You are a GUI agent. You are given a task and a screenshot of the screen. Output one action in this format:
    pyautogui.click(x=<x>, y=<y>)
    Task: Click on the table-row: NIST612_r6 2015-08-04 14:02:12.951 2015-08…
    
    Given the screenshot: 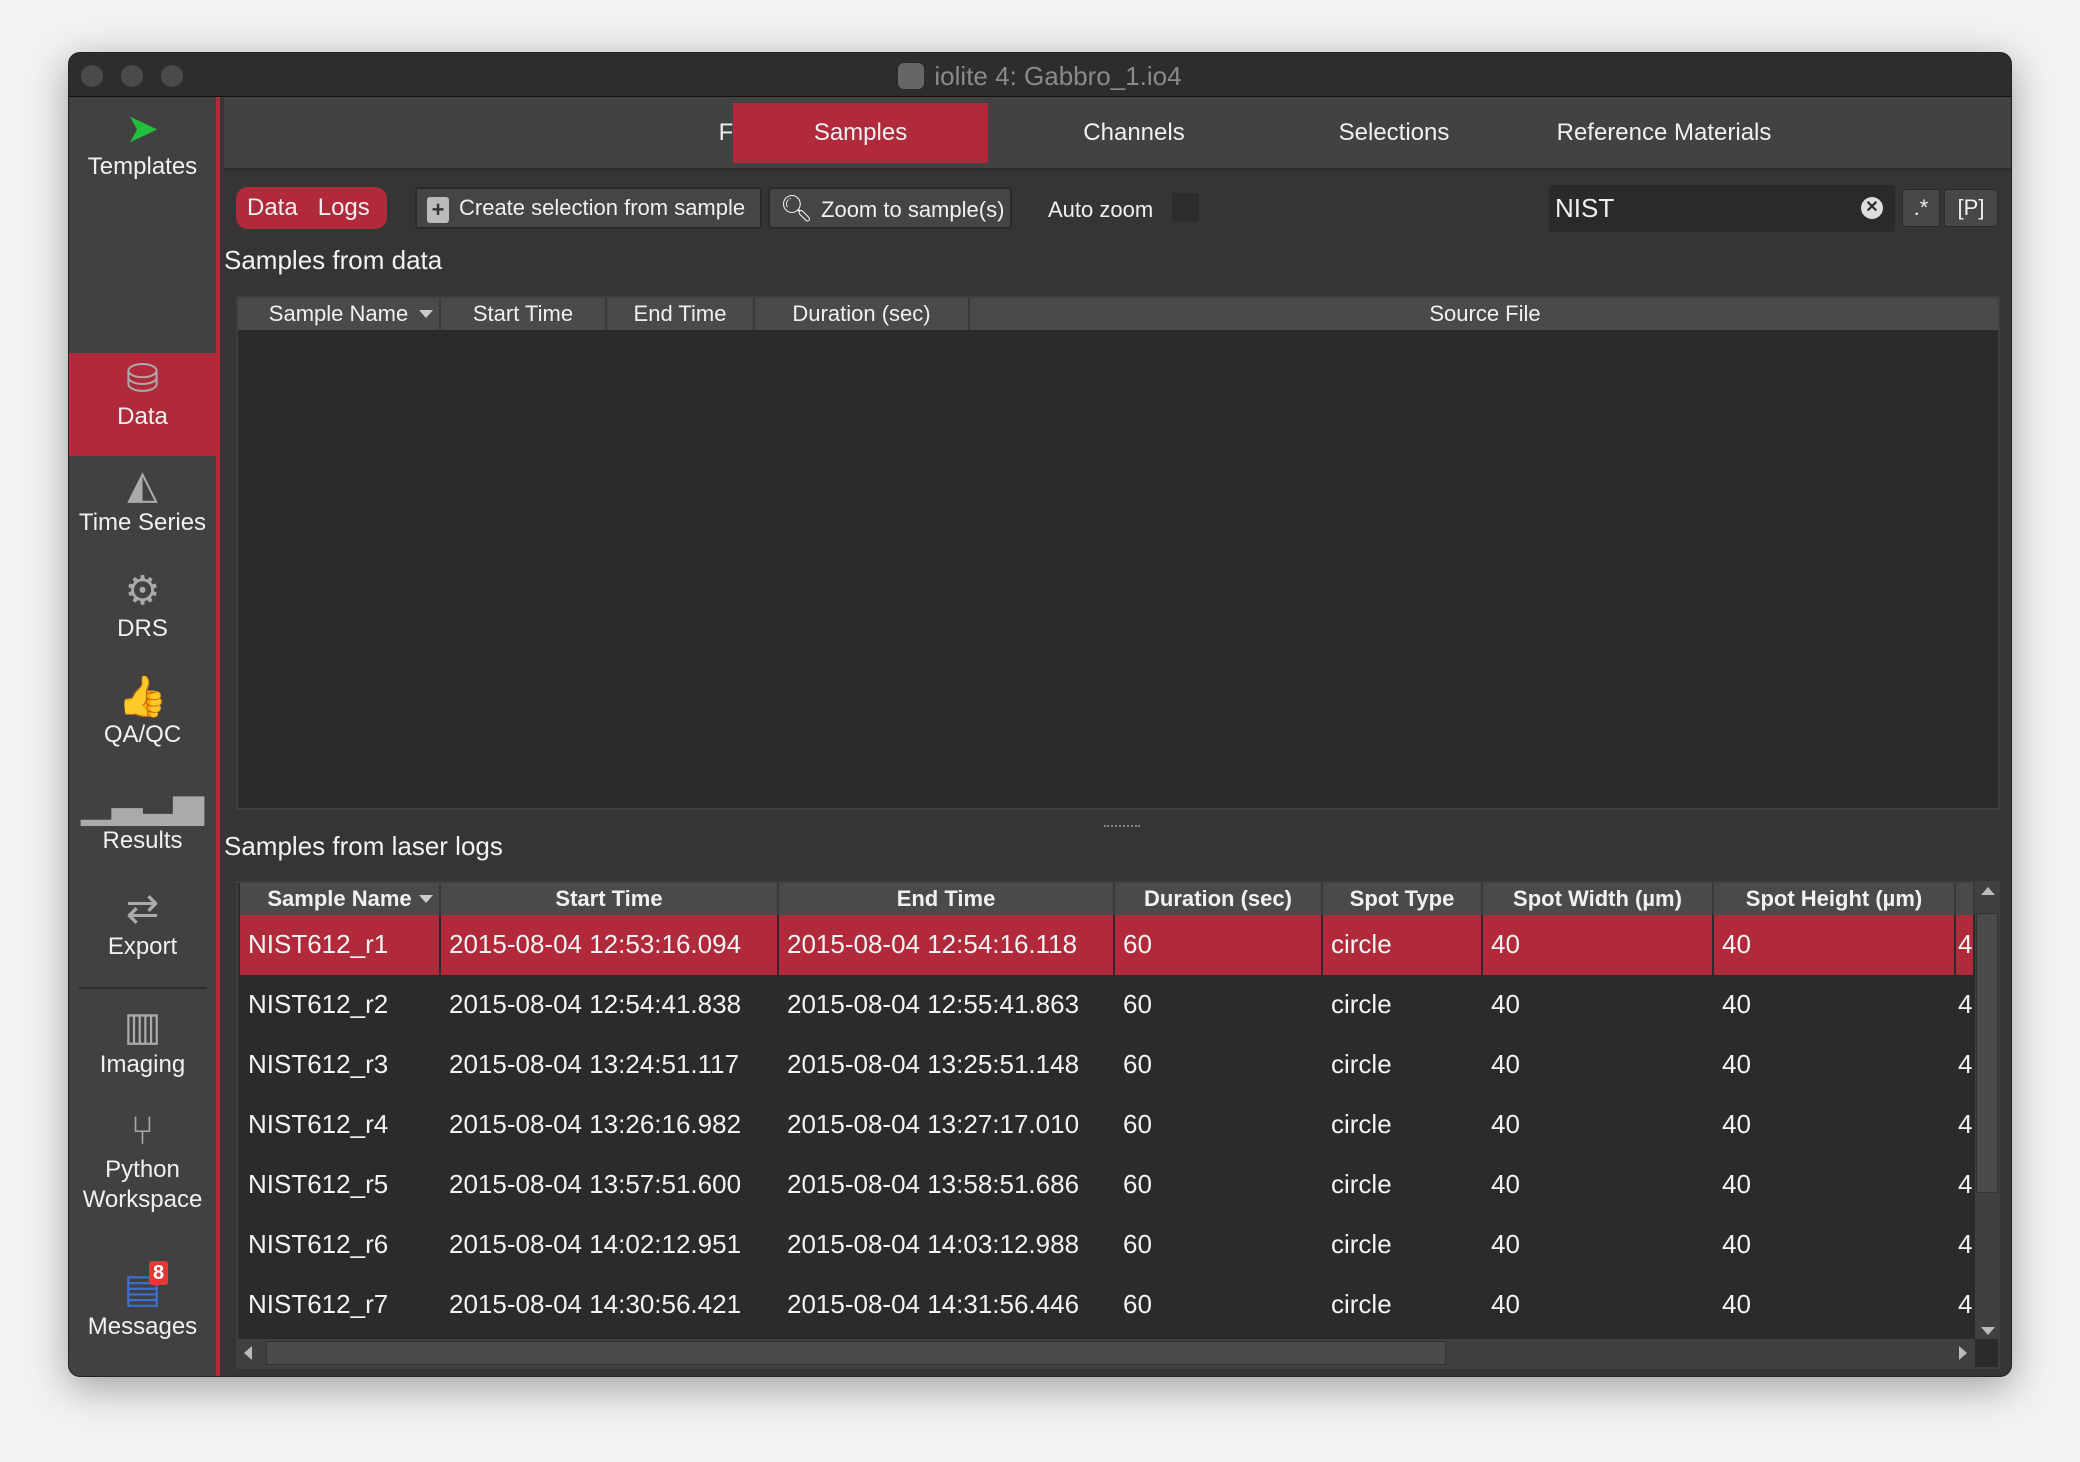 What is the action you would take?
    pyautogui.click(x=1106, y=1245)
    